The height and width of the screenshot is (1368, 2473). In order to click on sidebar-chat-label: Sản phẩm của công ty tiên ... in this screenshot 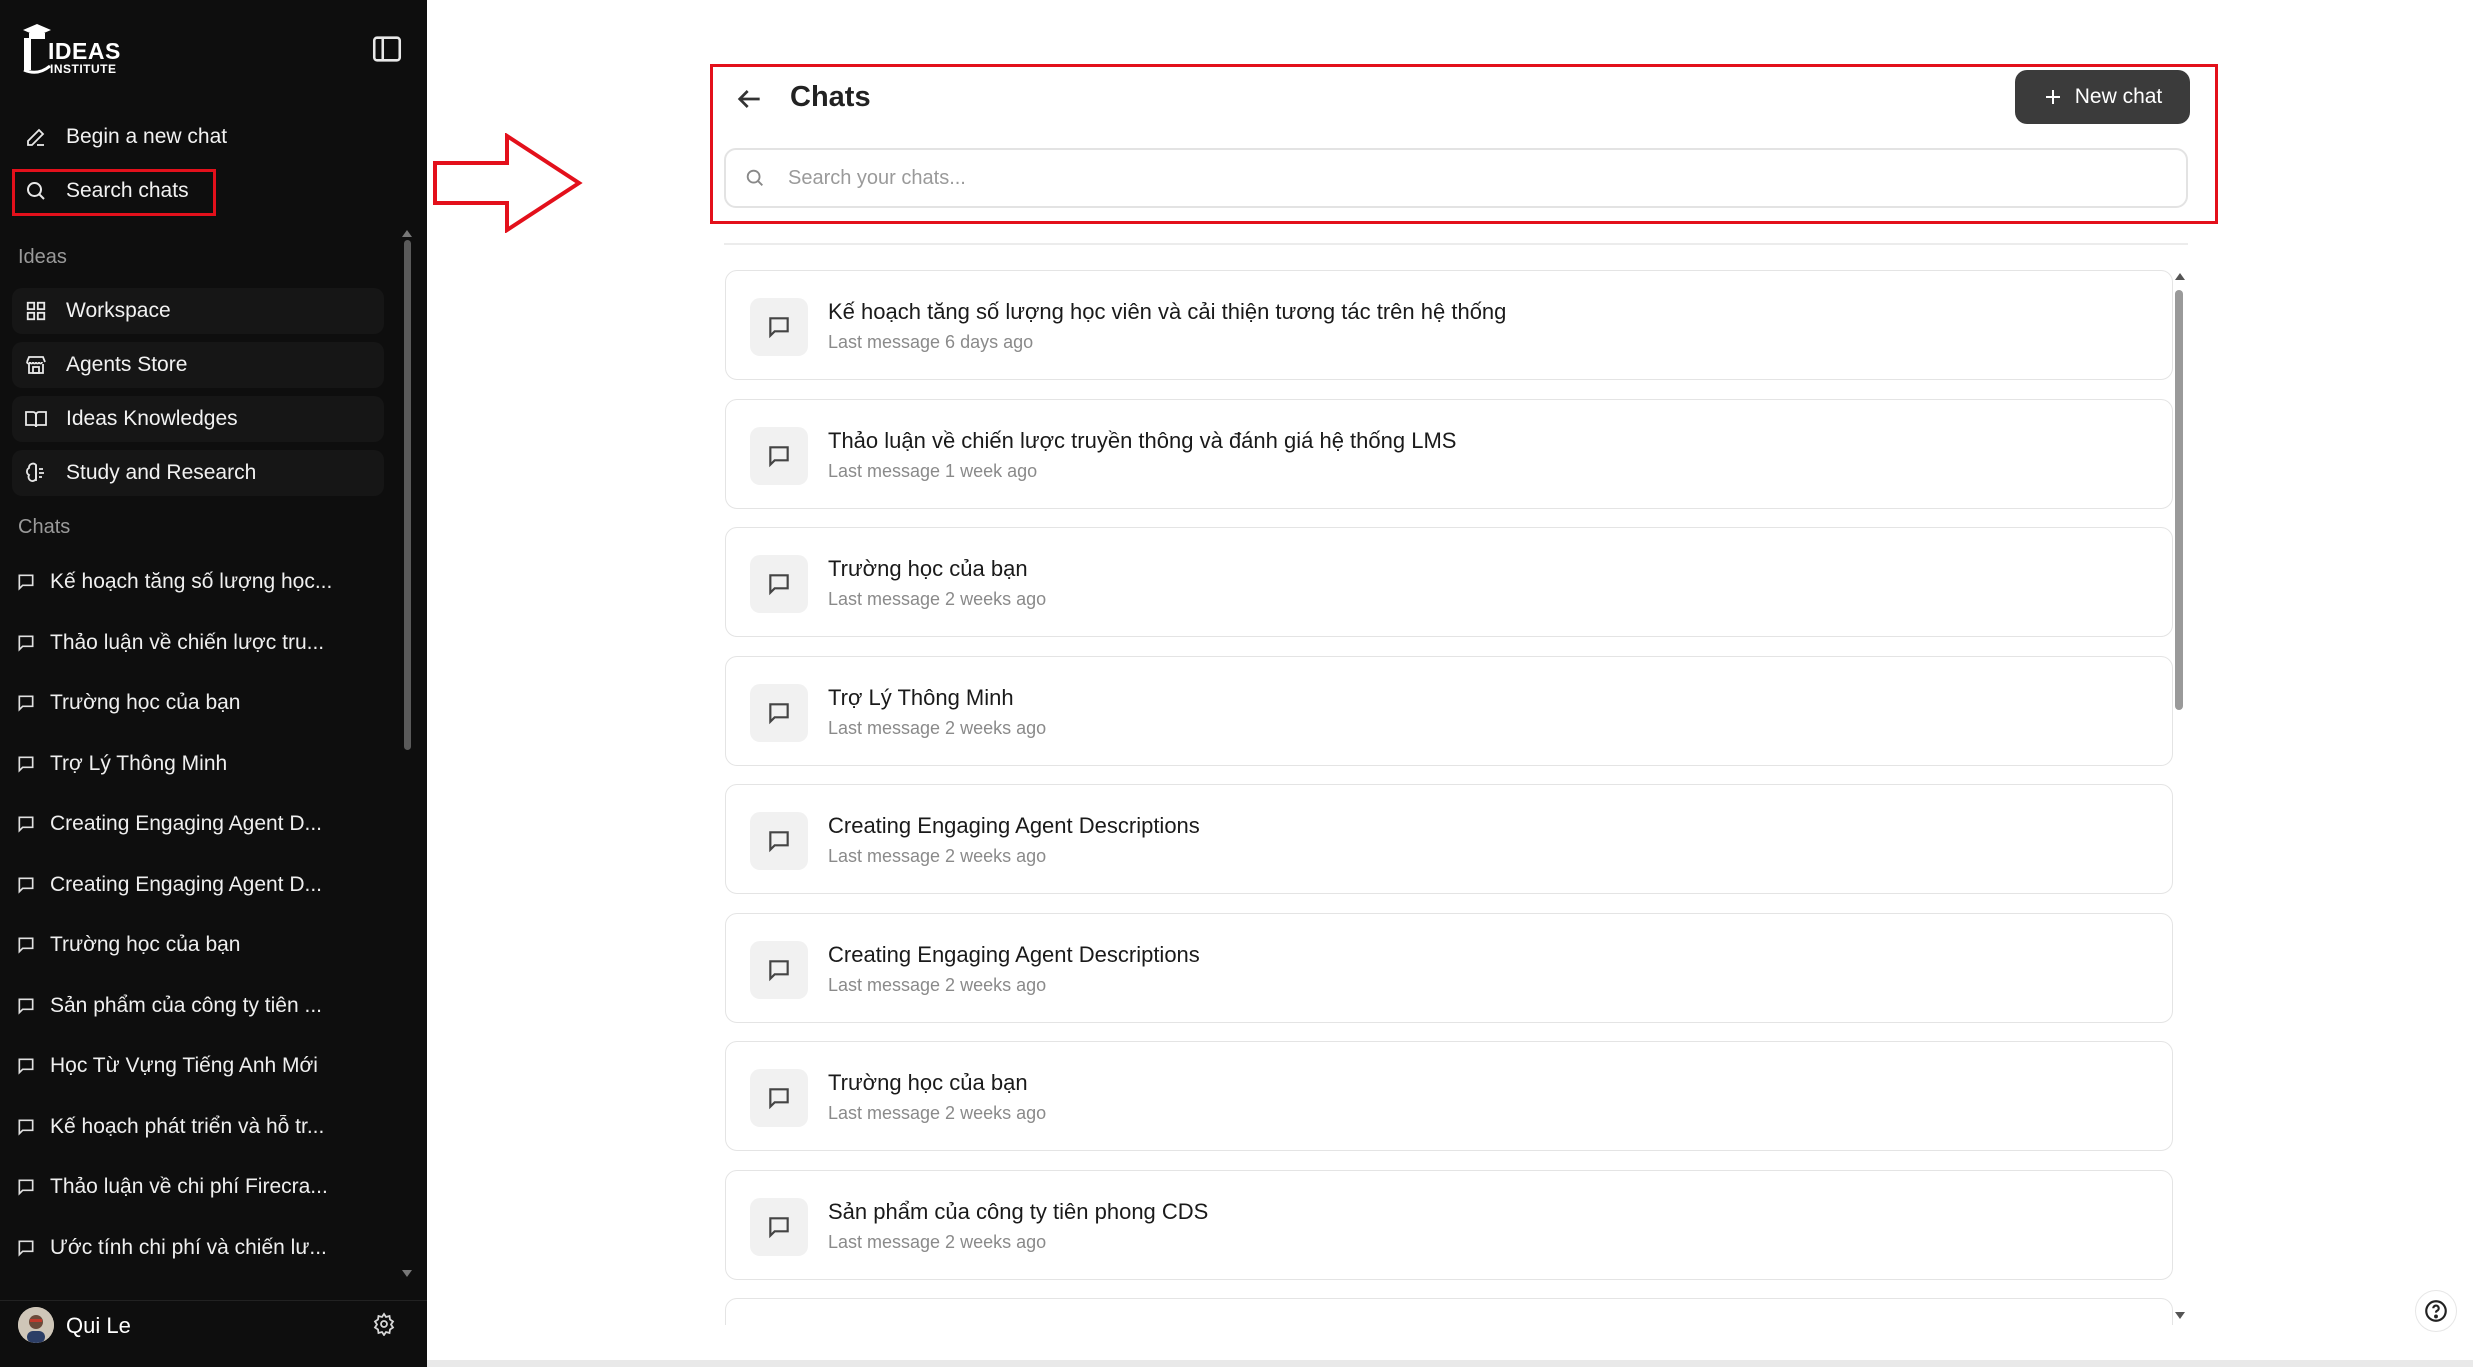, I will do `click(186, 1005)`.